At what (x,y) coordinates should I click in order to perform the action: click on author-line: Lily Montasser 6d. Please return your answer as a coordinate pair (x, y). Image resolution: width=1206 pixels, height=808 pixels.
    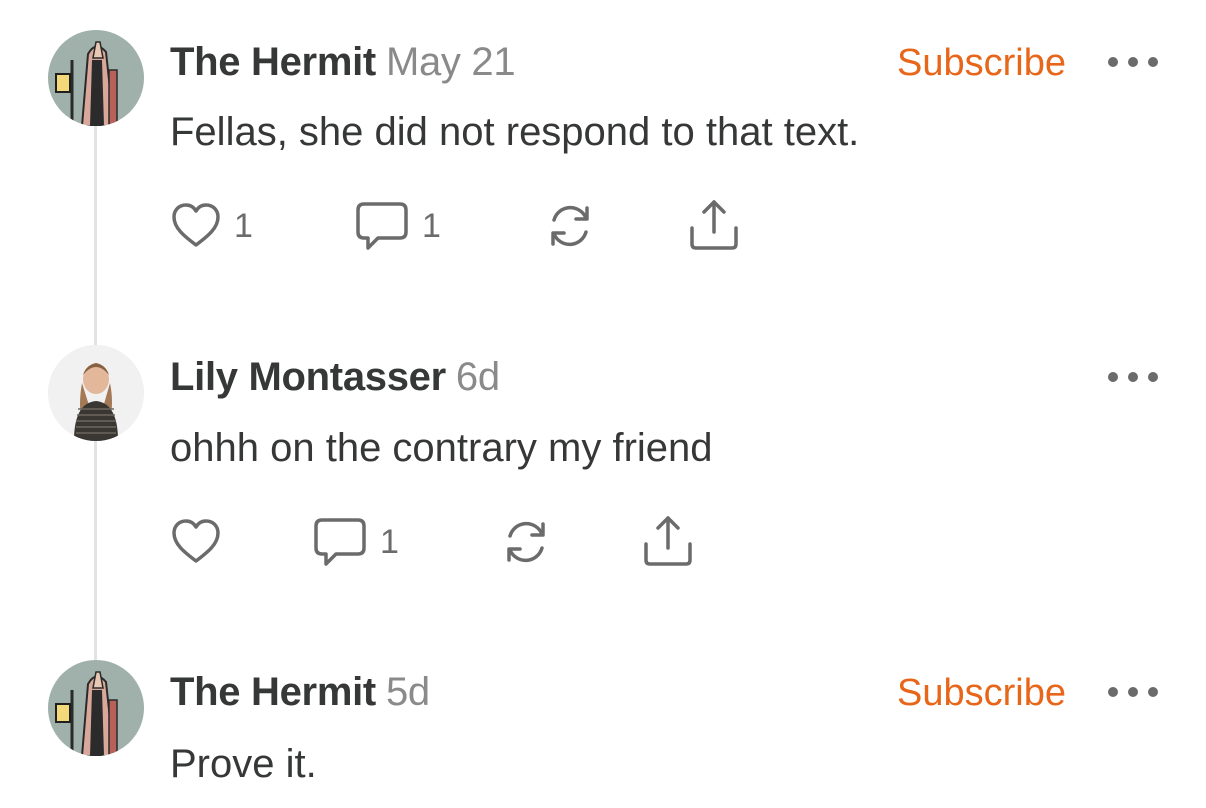
    Looking at the image, I should click on (335, 377).